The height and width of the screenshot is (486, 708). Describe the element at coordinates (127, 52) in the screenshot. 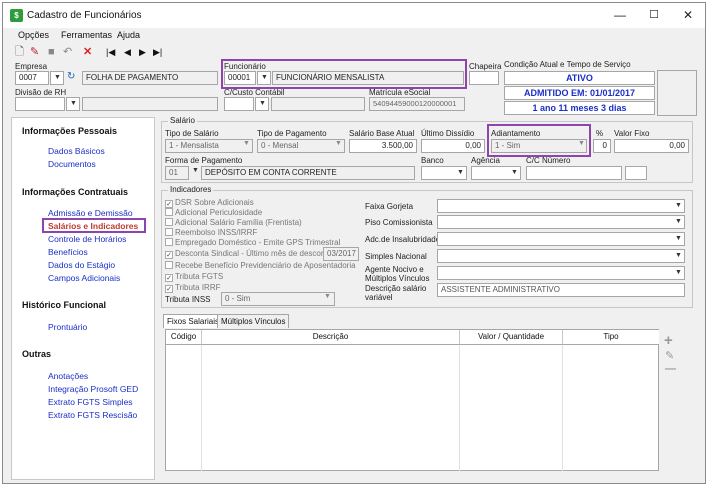

I see `previous-record-icon: ◀` at that location.